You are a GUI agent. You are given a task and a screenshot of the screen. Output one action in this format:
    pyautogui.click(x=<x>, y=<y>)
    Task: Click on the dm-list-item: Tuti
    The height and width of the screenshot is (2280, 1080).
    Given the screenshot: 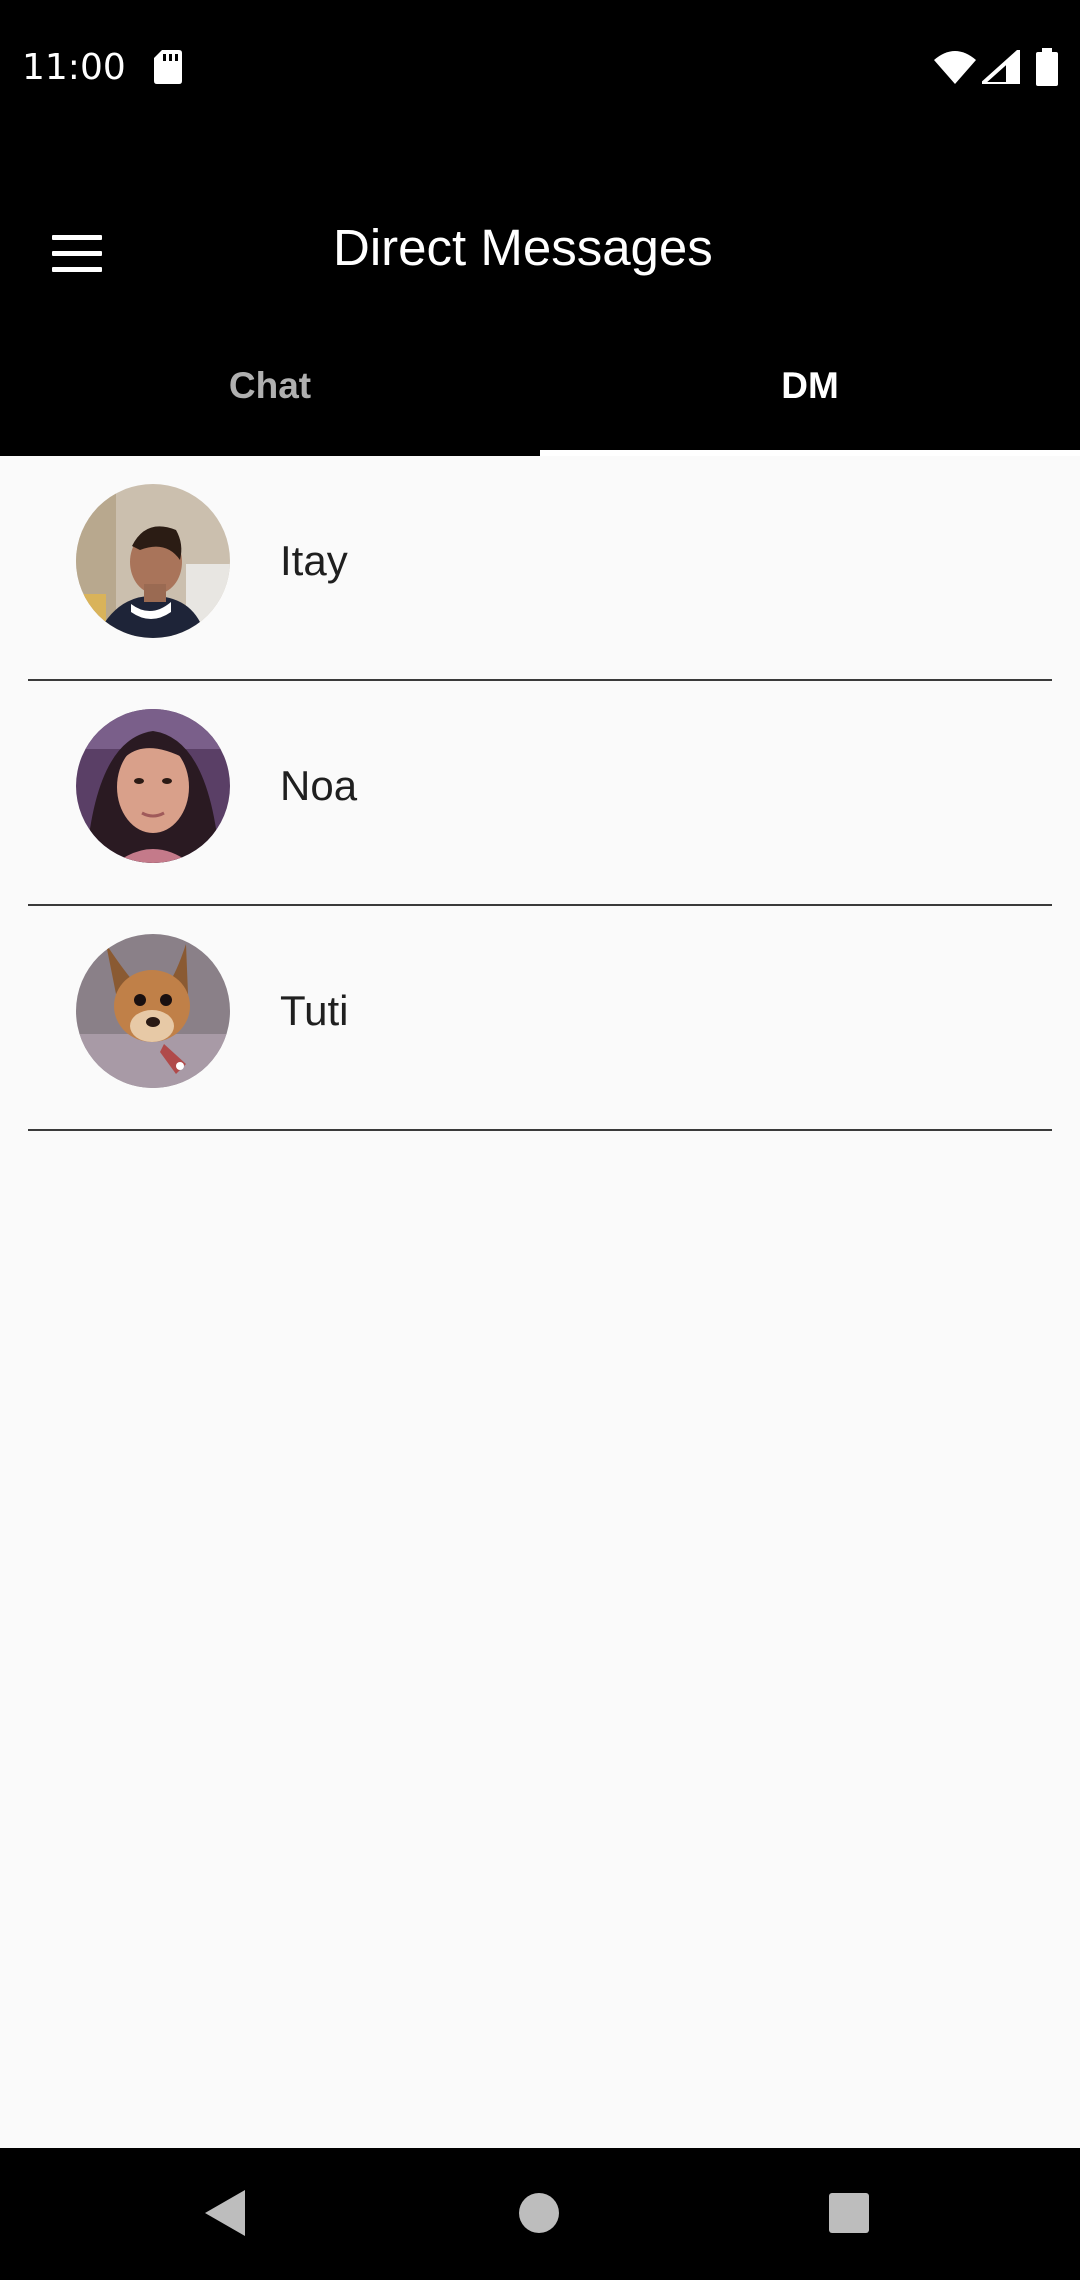 What is the action you would take?
    pyautogui.click(x=540, y=1018)
    